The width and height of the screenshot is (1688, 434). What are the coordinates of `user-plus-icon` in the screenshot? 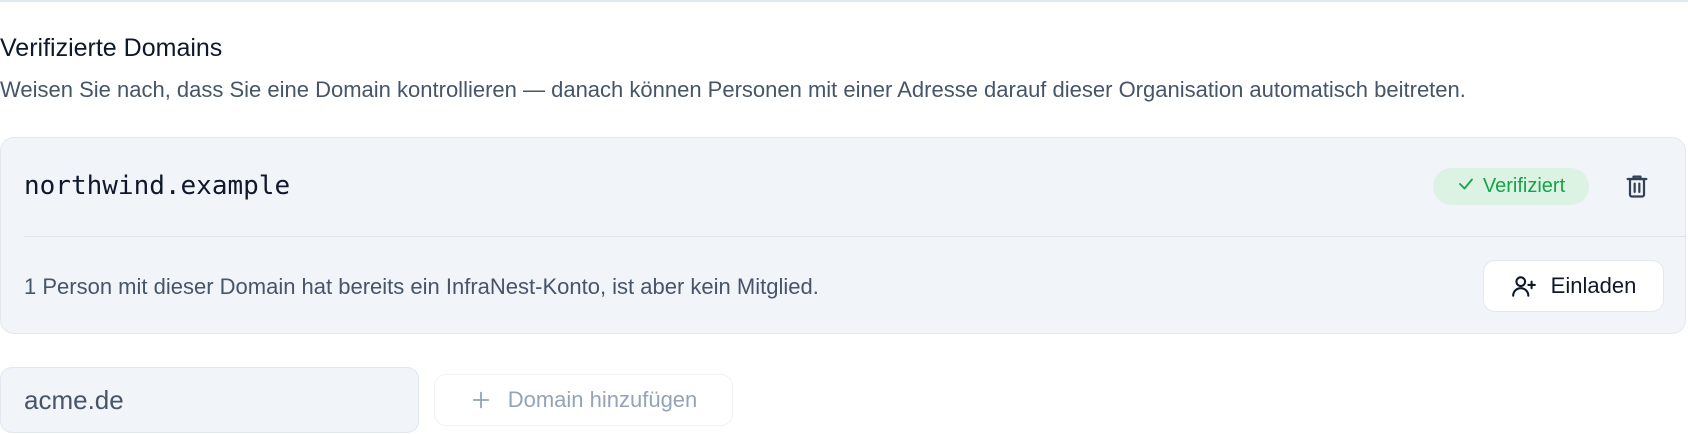 It's located at (1524, 286).